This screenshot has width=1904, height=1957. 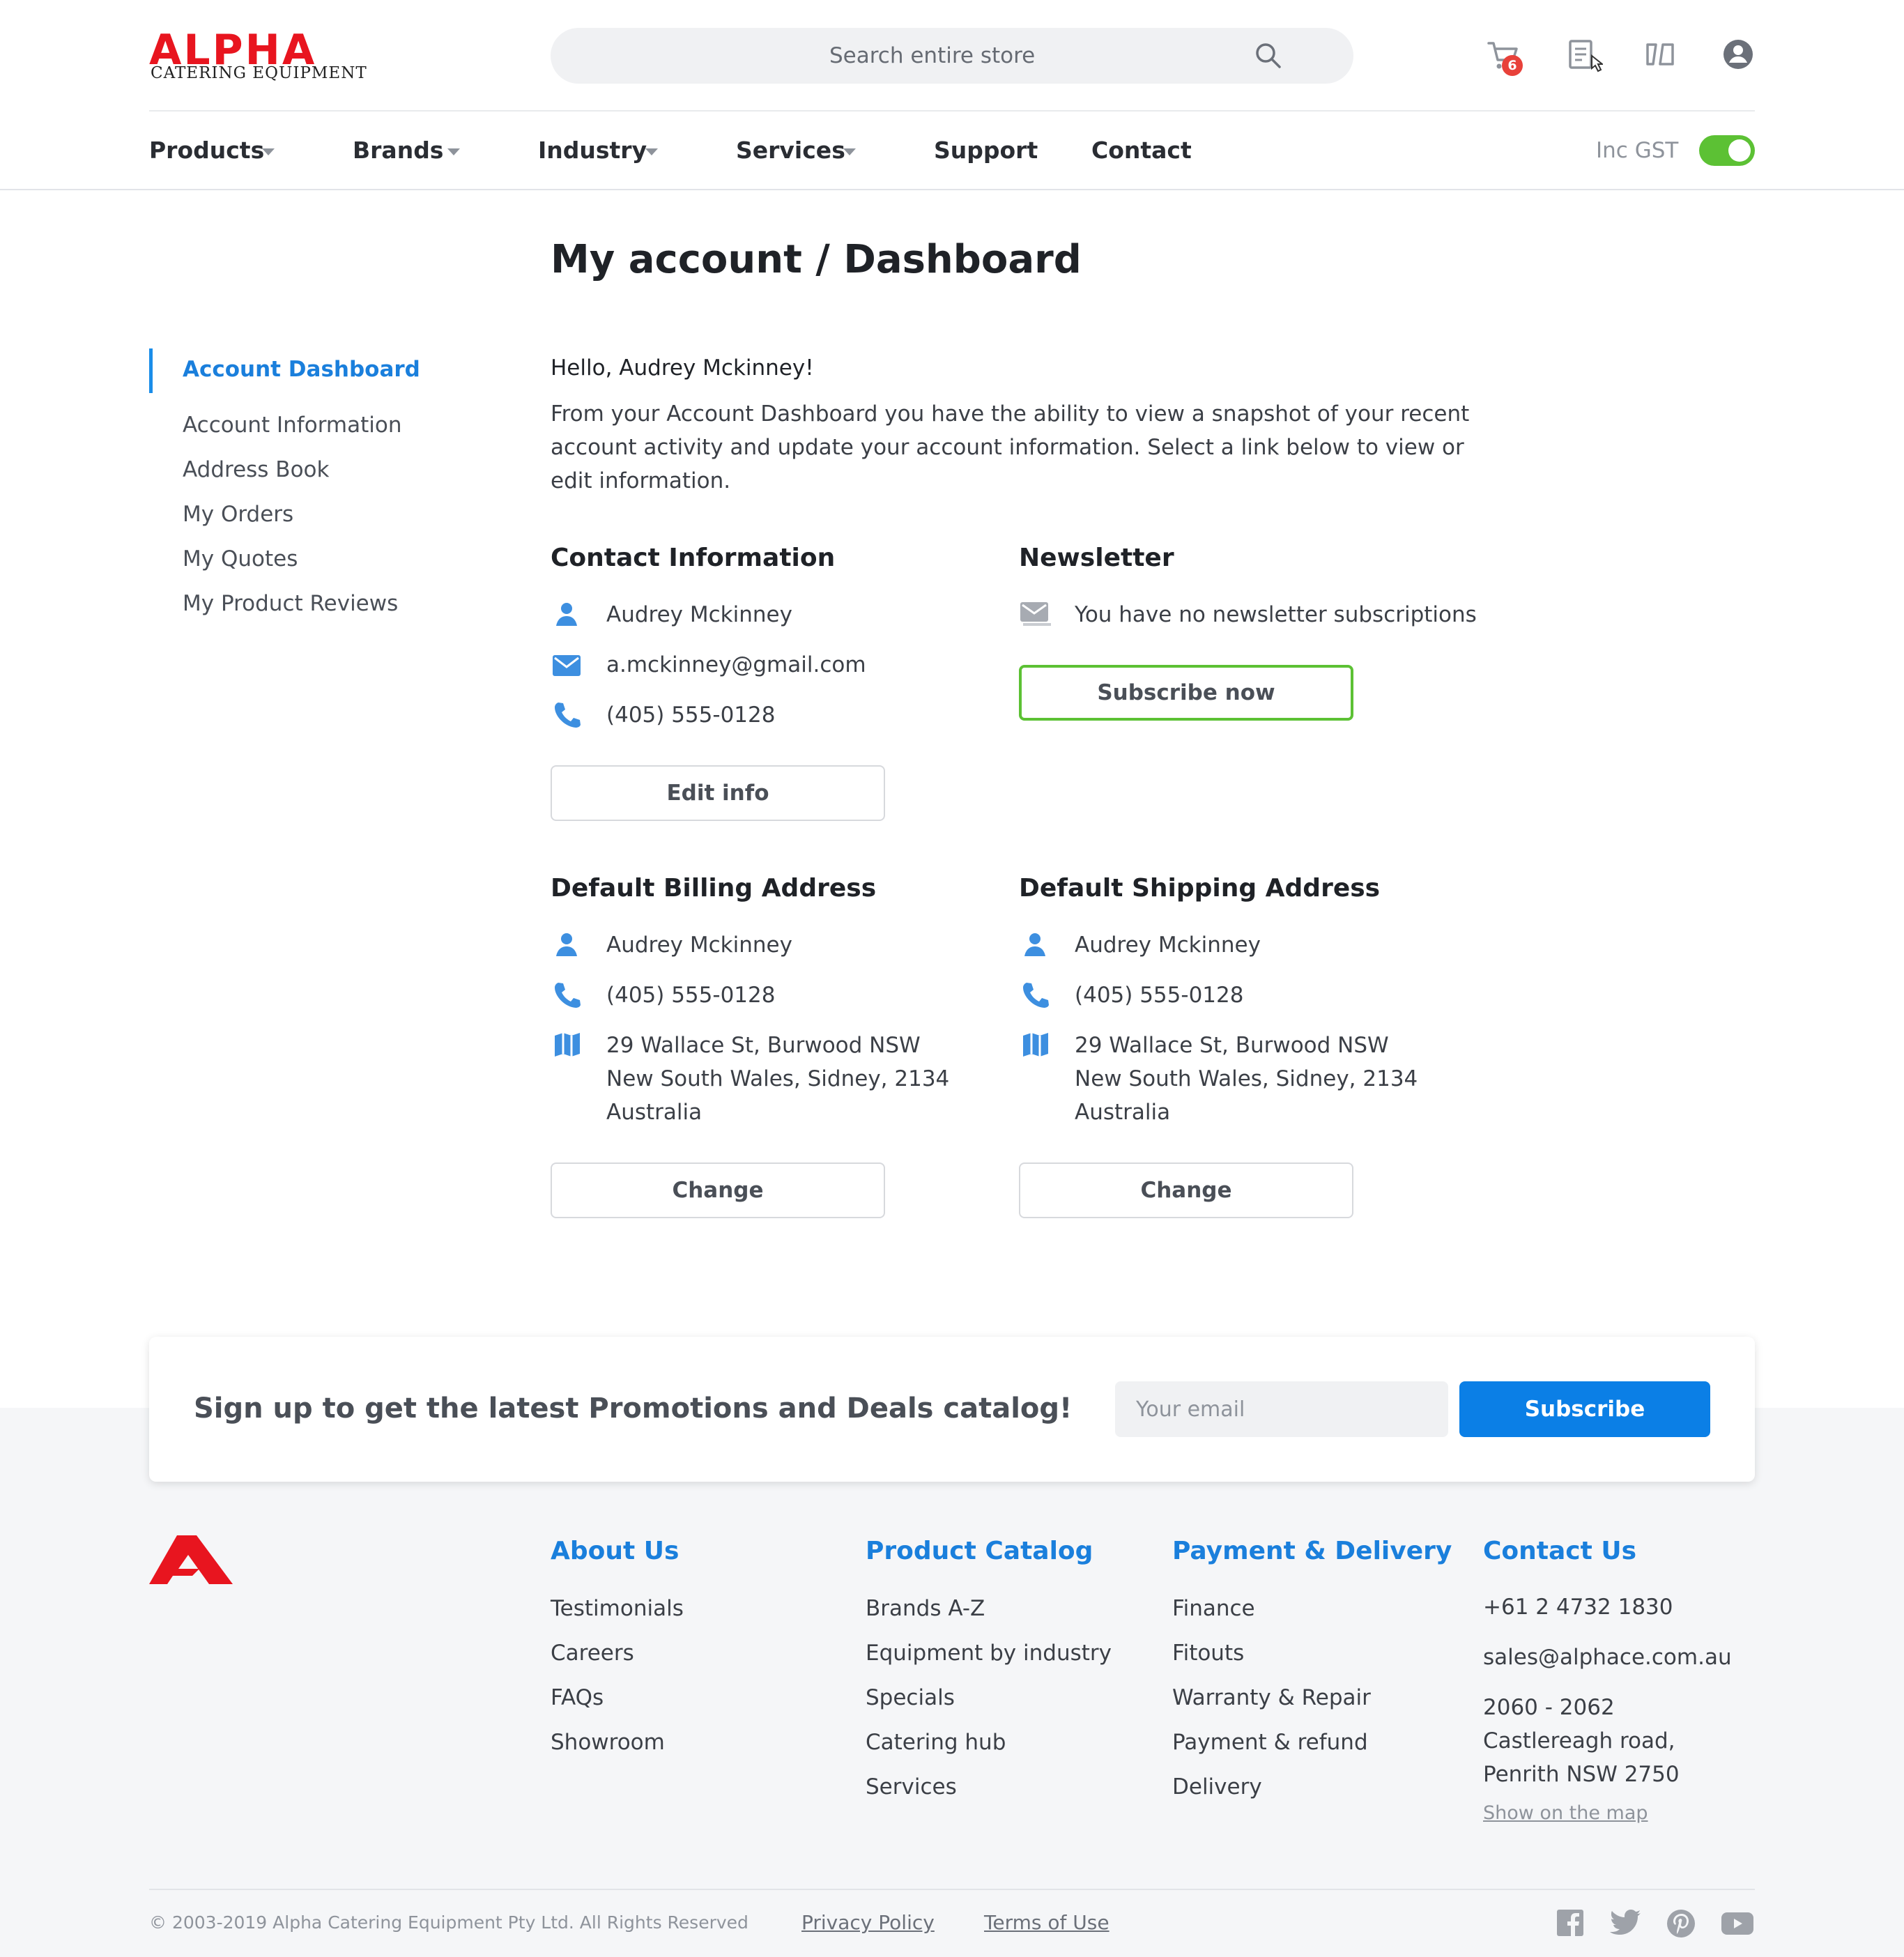 What do you see at coordinates (1186, 1190) in the screenshot?
I see `change-shipping-button: Change` at bounding box center [1186, 1190].